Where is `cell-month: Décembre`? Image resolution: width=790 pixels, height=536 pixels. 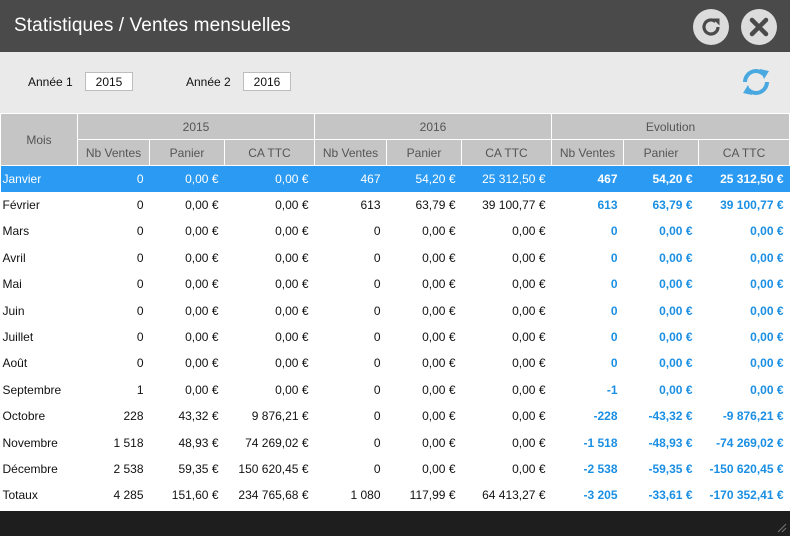 cell-month: Décembre is located at coordinates (30, 468).